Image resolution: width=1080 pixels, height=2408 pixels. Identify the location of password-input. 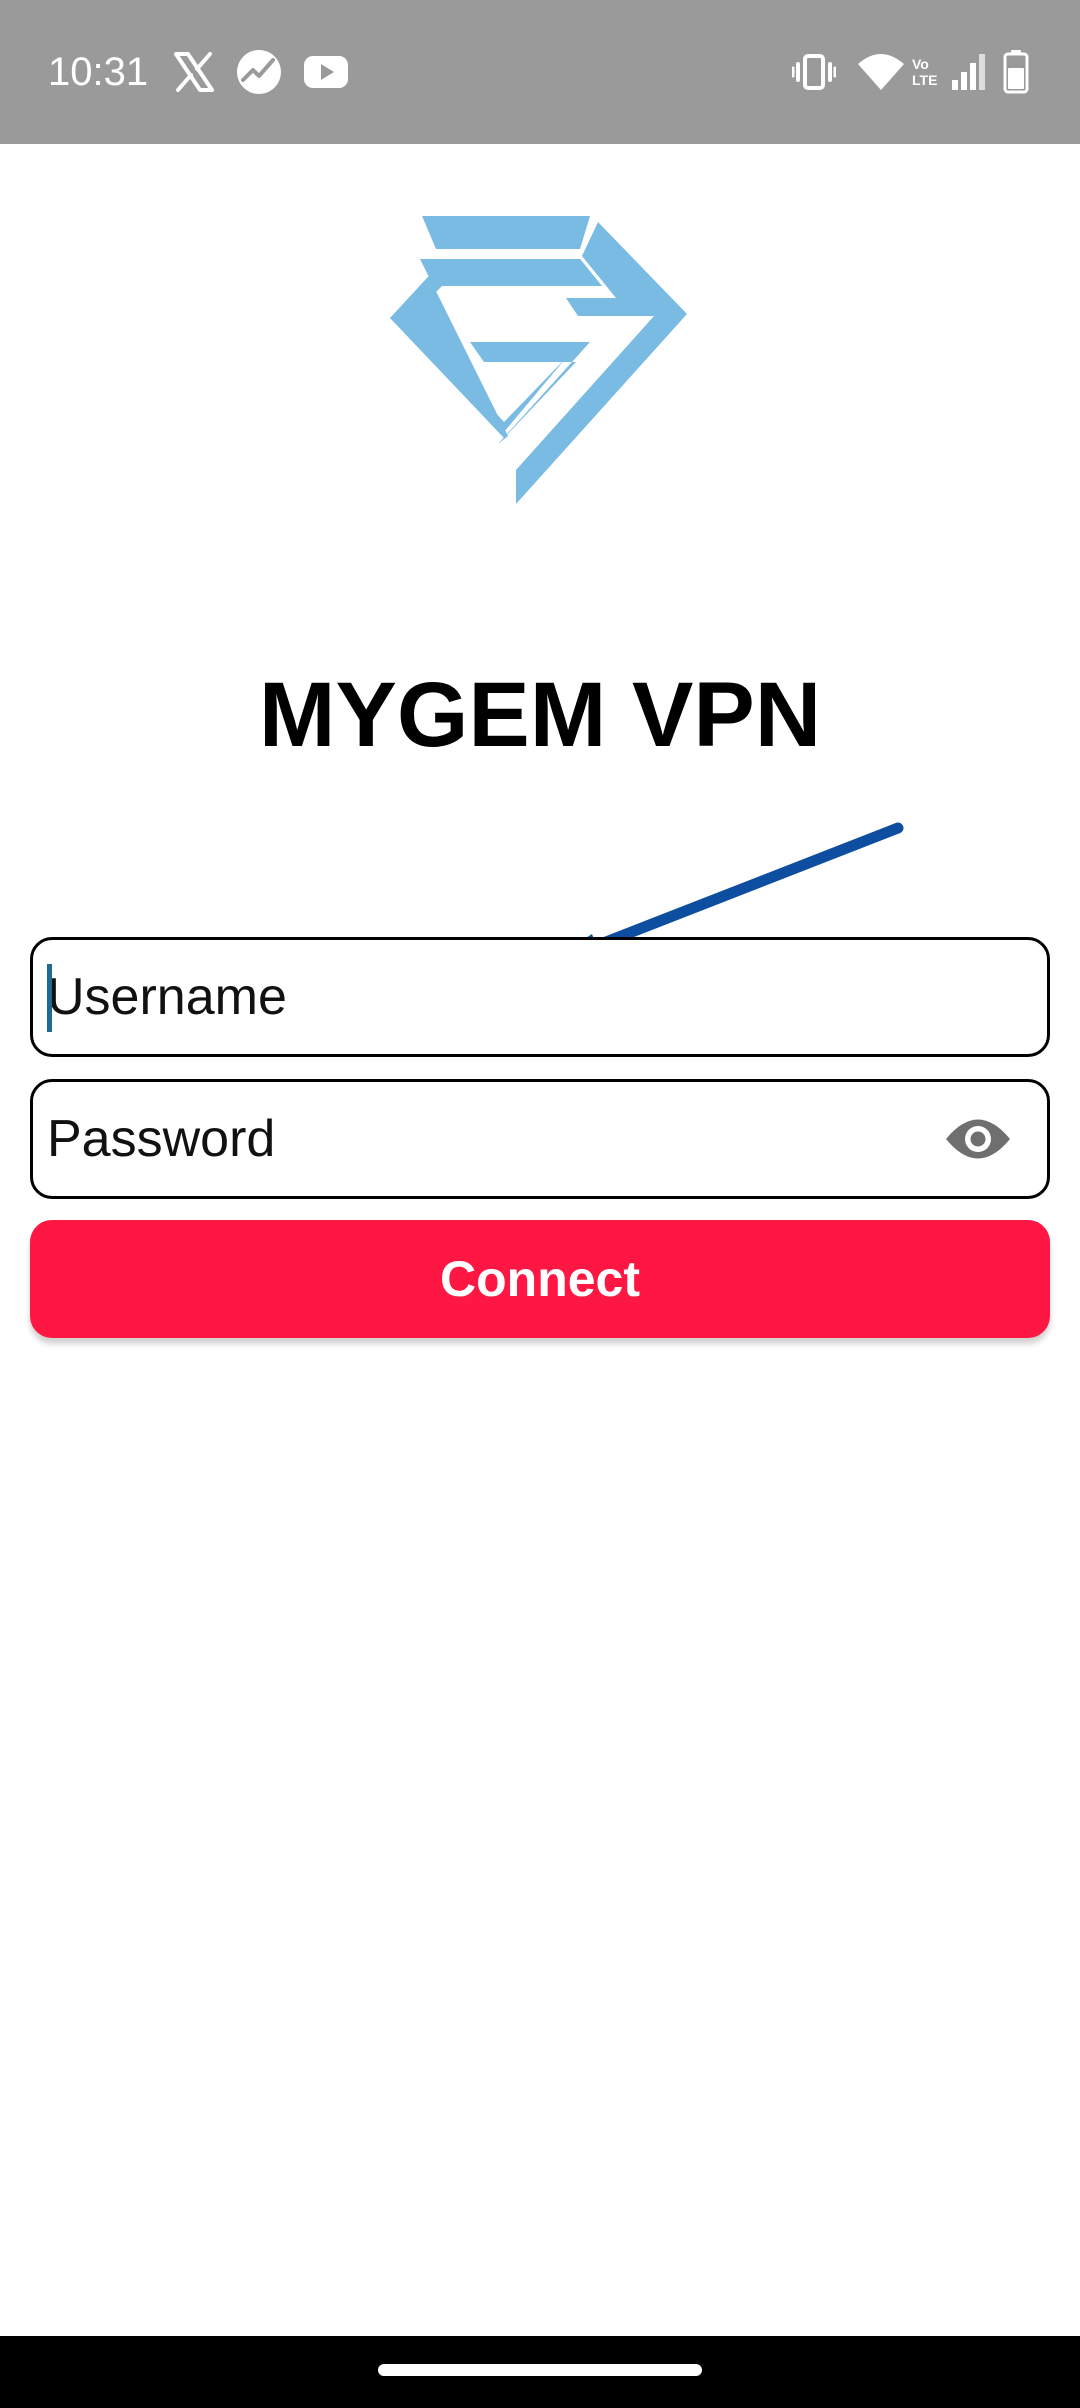
(487, 1139).